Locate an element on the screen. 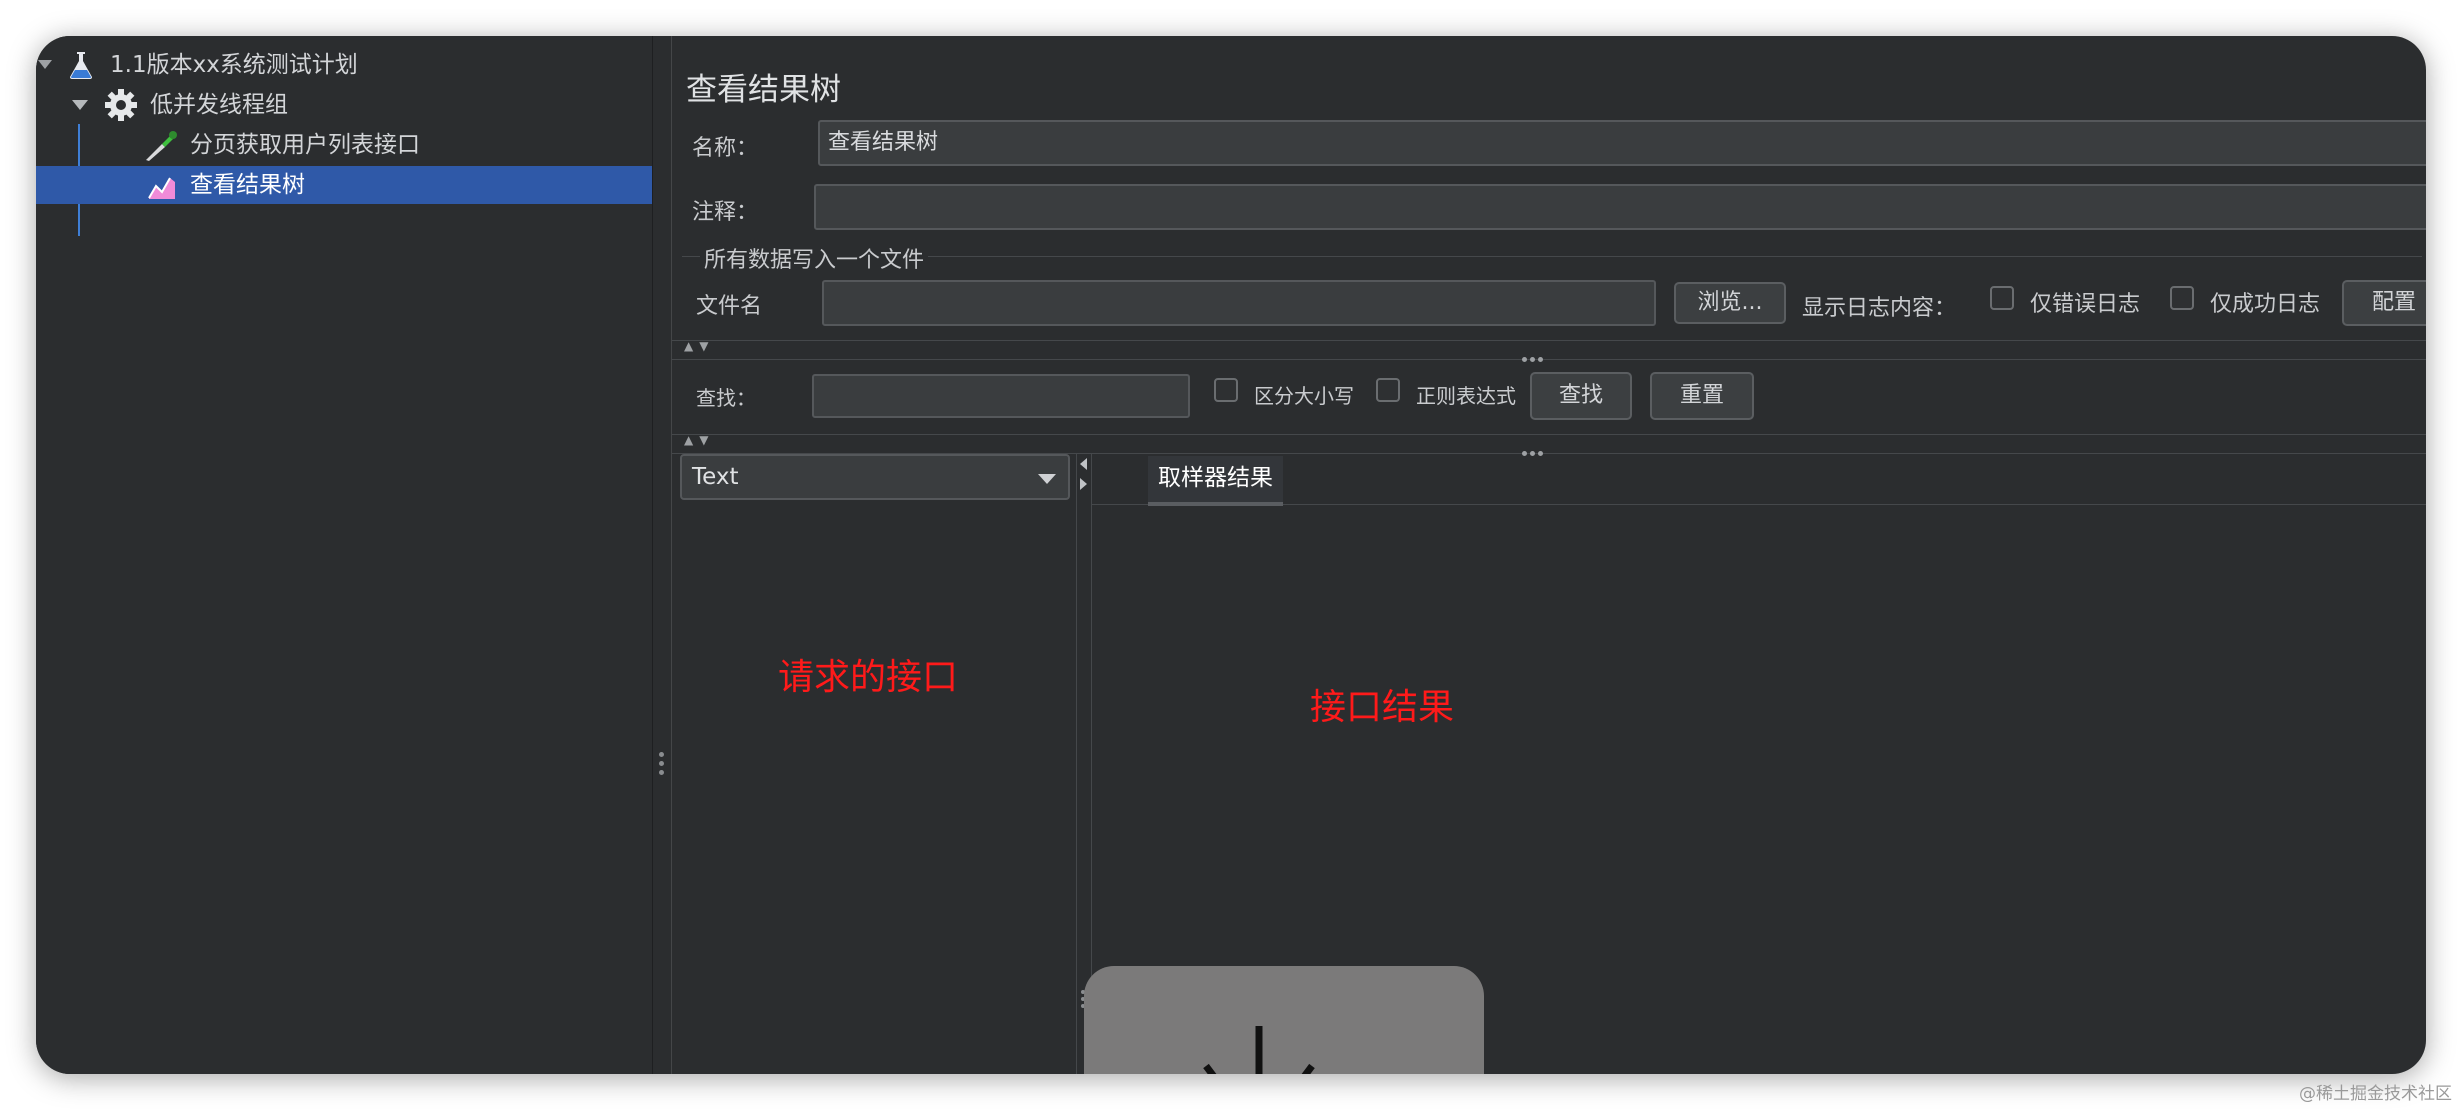  case-sensitive-checkbox is located at coordinates (1226, 390).